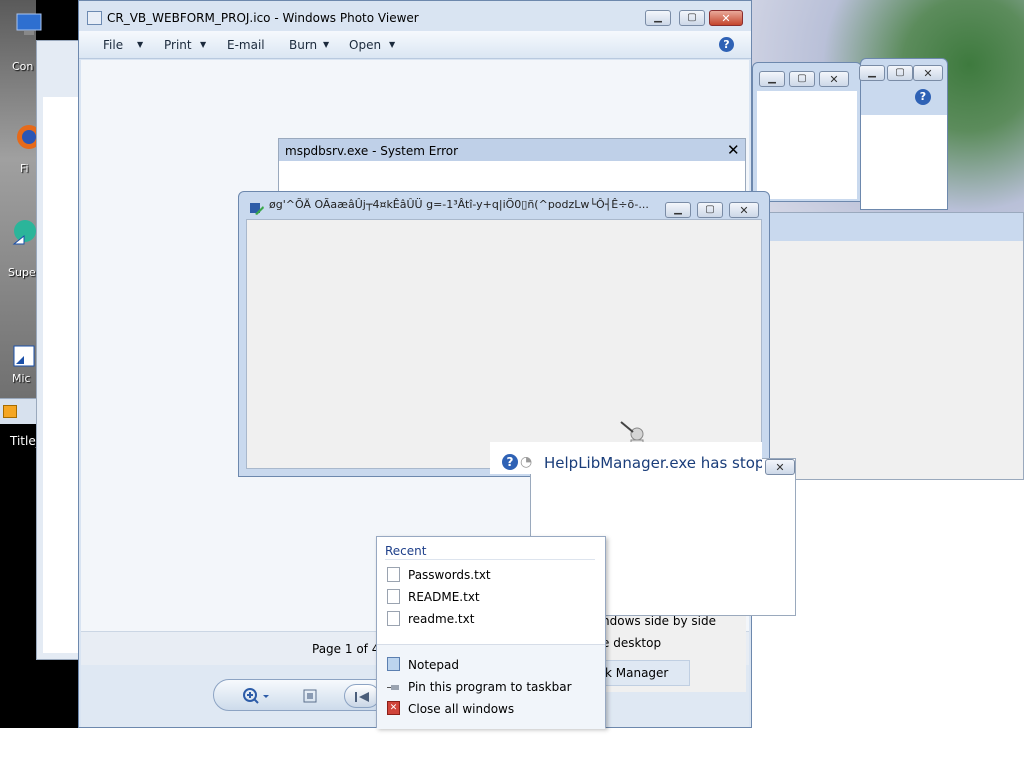  I want to click on menu-item-show-desktop: e desktop, so click(631, 643).